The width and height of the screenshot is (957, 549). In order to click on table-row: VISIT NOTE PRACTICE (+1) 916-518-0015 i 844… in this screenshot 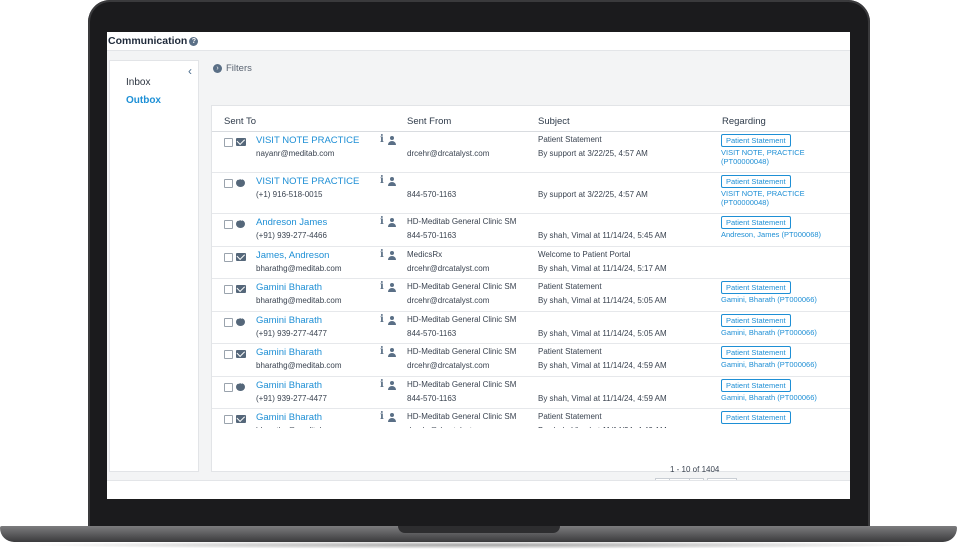, I will do `click(531, 193)`.